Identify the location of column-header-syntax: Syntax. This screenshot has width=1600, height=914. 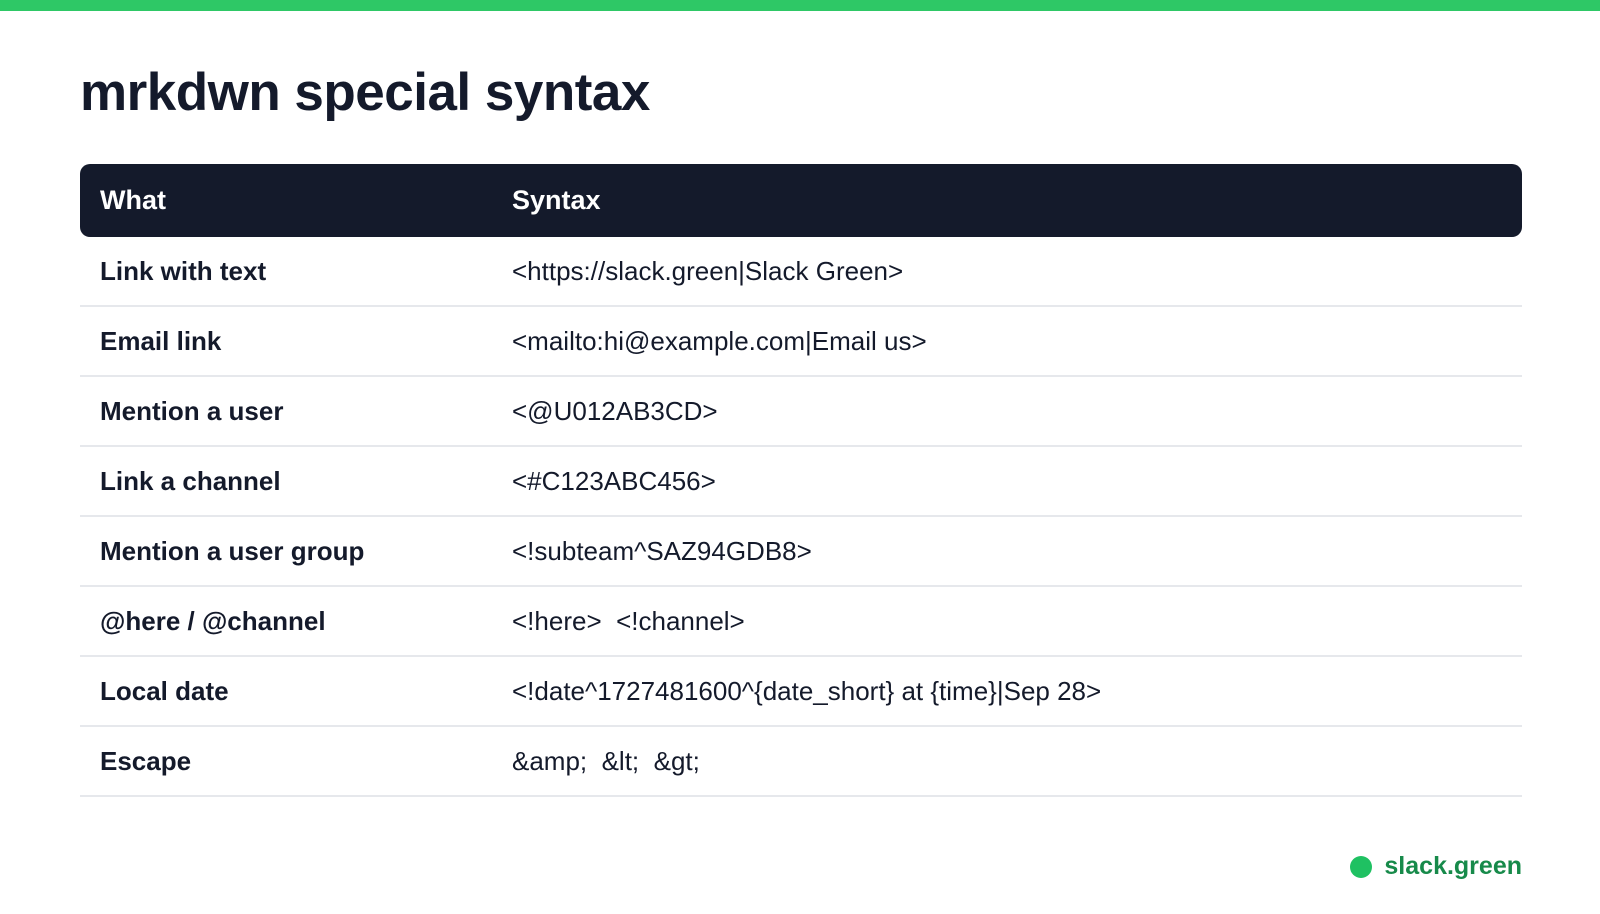
(556, 200).